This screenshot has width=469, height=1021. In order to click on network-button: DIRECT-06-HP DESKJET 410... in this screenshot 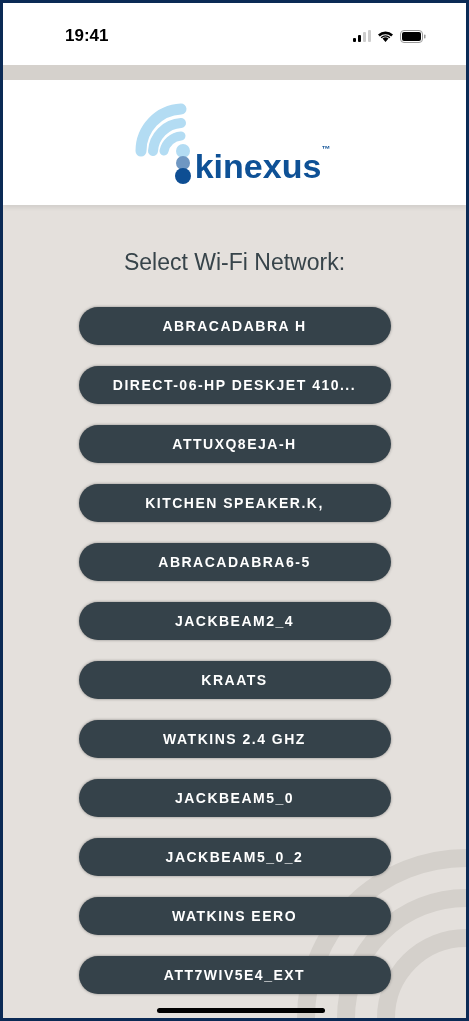, I will do `click(234, 385)`.